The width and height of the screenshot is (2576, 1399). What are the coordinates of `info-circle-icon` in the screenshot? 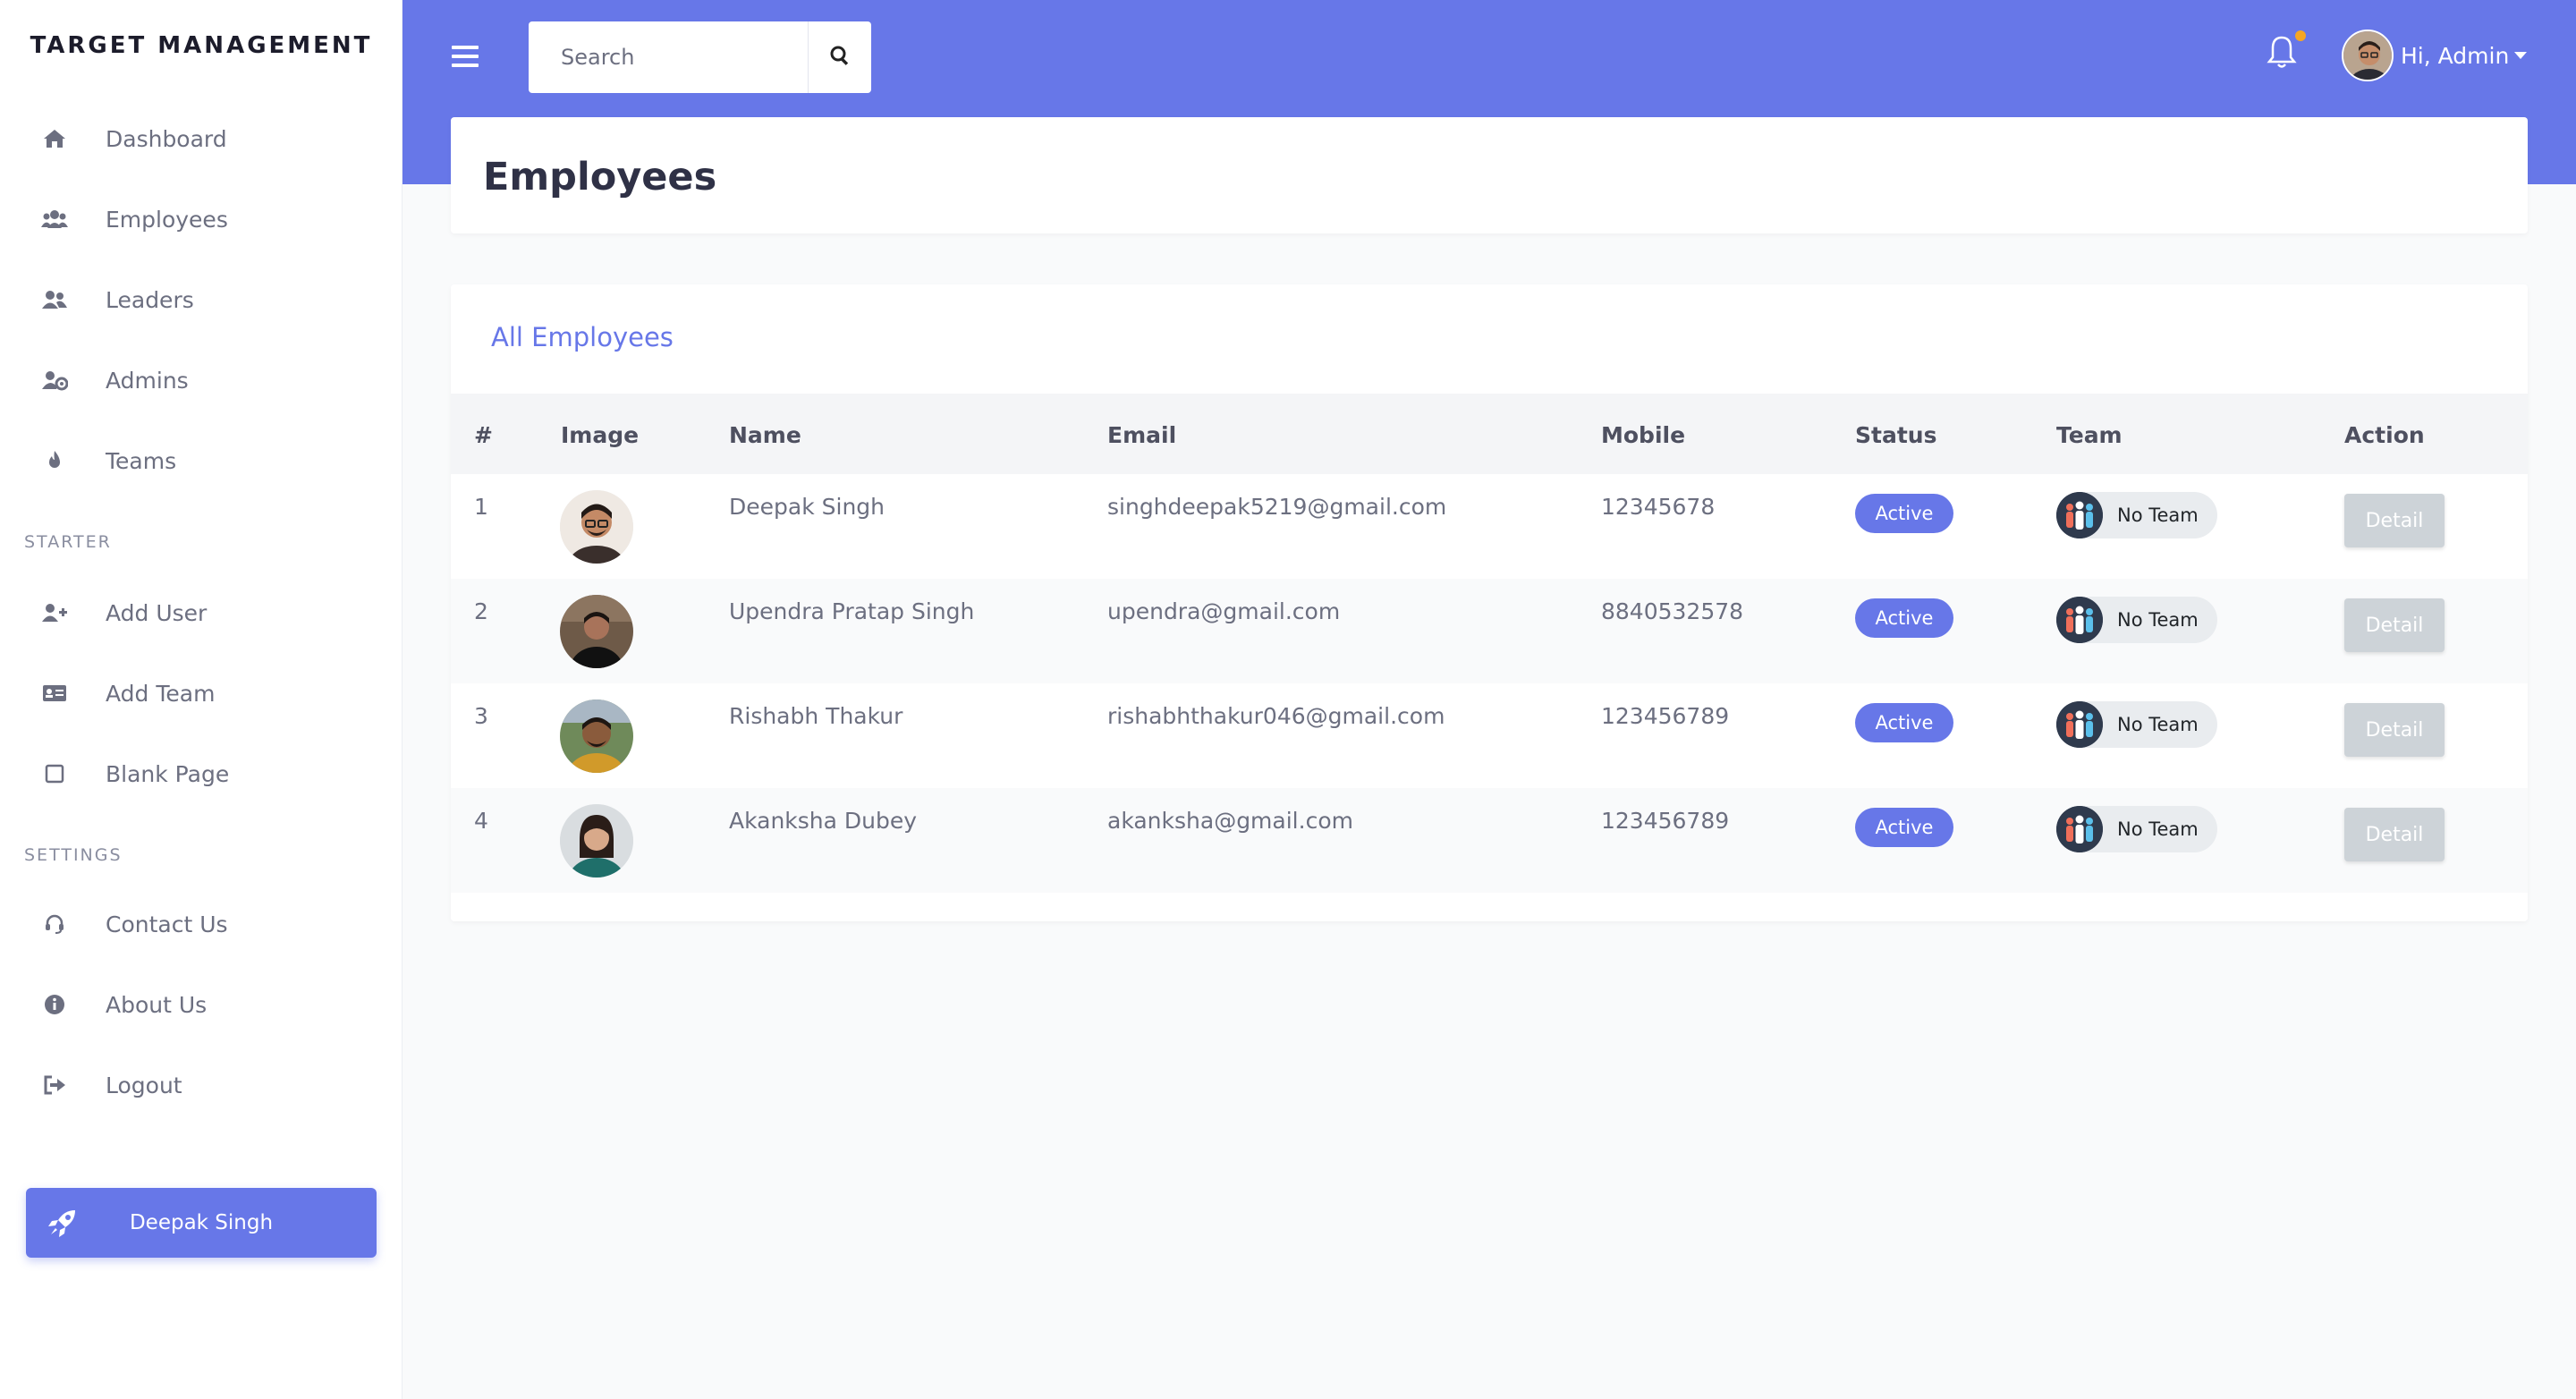 It's located at (54, 1005).